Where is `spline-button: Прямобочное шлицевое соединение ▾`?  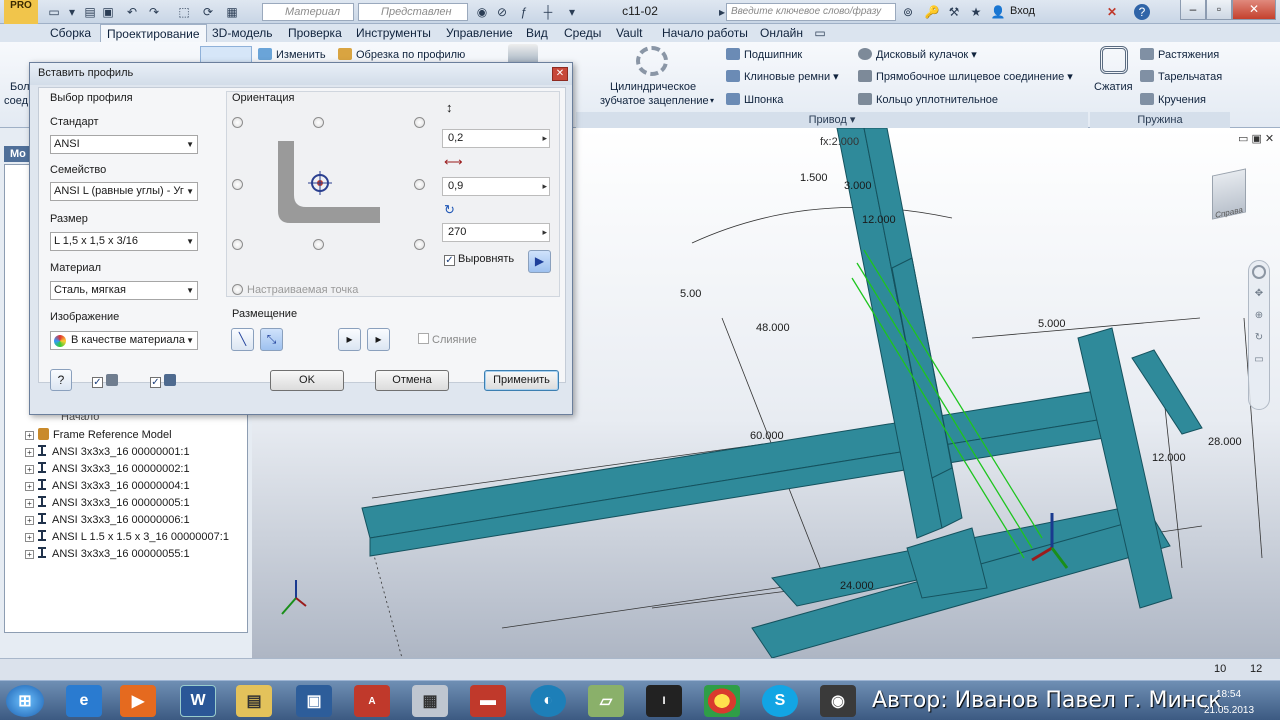
spline-button: Прямобочное шлицевое соединение ▾ is located at coordinates (965, 77).